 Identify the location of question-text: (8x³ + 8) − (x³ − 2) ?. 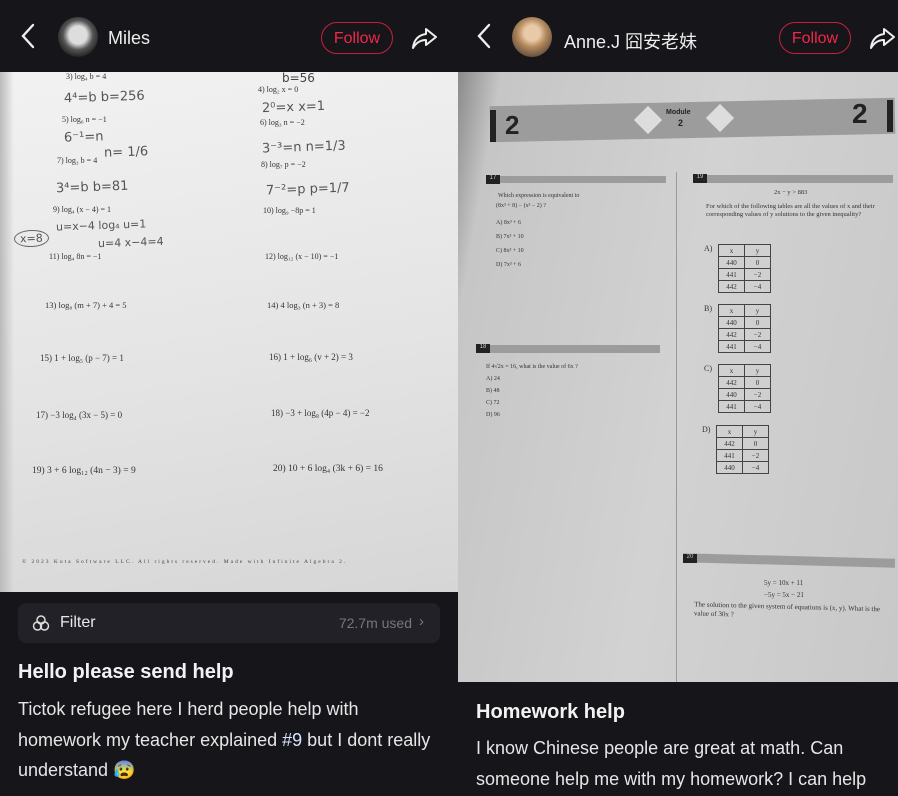
(521, 206).